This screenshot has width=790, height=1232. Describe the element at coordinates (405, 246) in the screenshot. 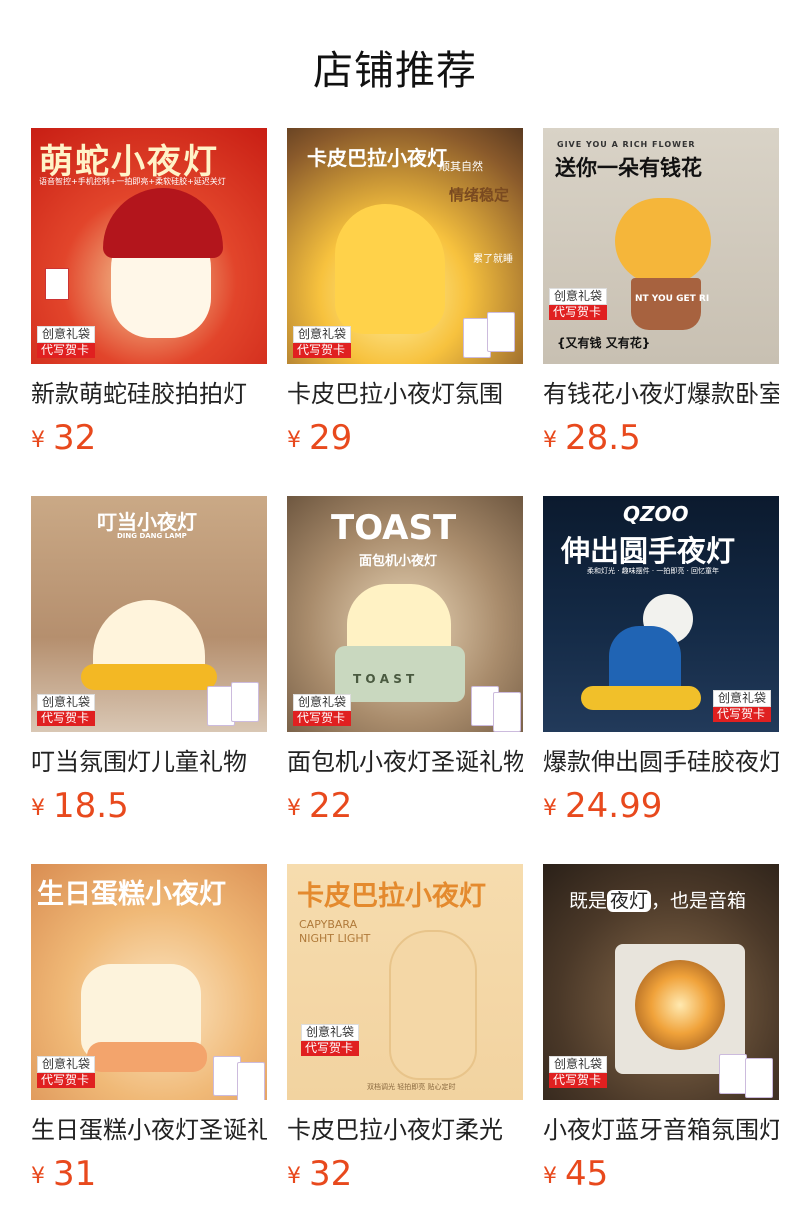

I see `product-image: 卡皮巴拉小夜灯 顺其自然 情绪稳定 累了就睡 创意礼袋 代写贺卡` at that location.